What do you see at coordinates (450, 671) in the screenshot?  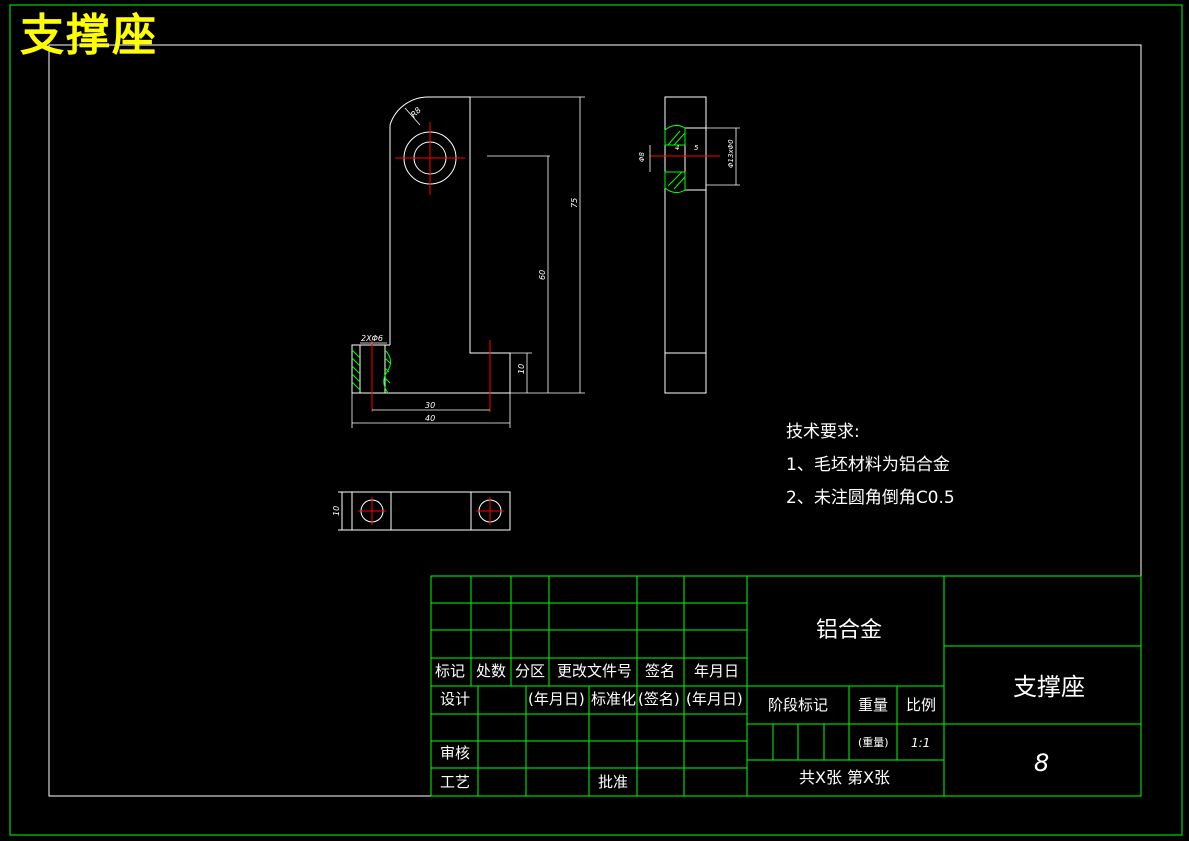 I see `header-mark: 标记` at bounding box center [450, 671].